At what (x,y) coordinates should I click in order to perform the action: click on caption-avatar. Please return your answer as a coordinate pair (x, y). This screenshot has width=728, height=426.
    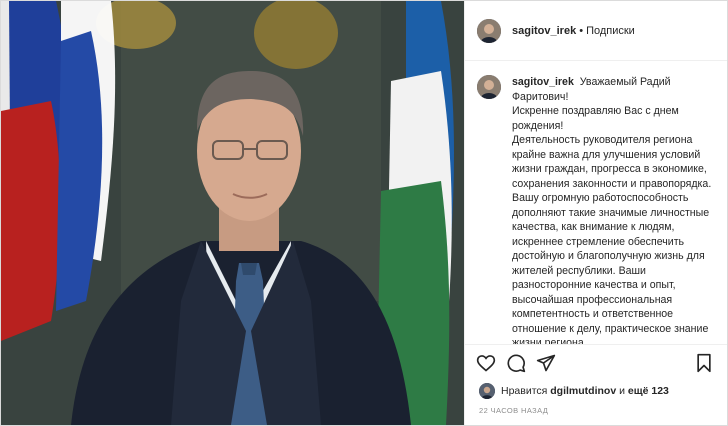
    Looking at the image, I should click on (489, 87).